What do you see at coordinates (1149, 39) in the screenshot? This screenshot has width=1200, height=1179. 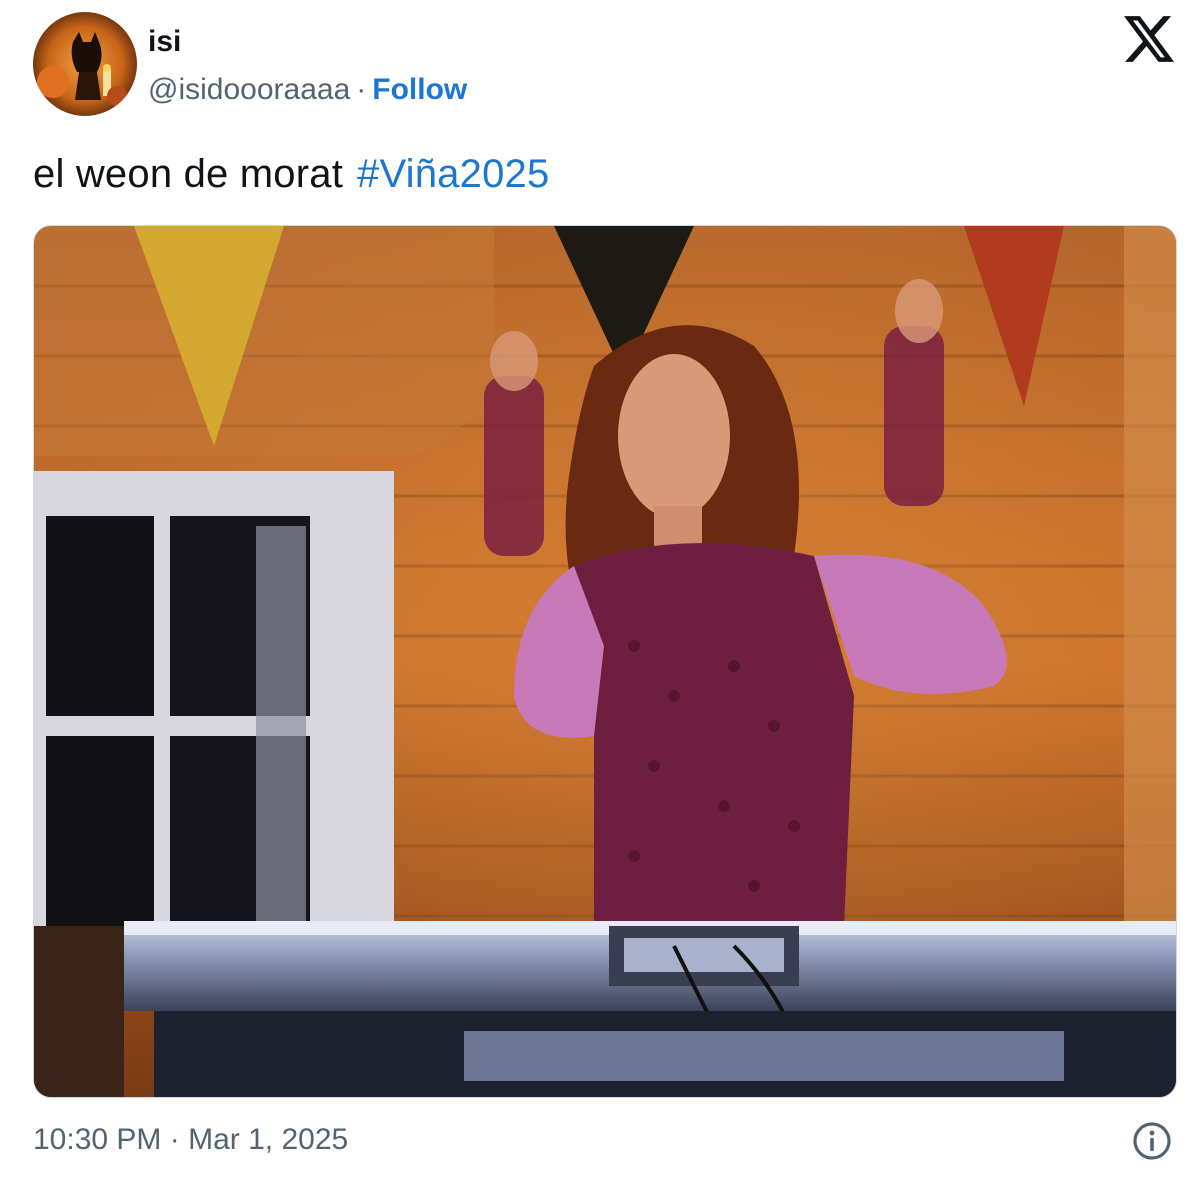 I see `x-logo-icon` at bounding box center [1149, 39].